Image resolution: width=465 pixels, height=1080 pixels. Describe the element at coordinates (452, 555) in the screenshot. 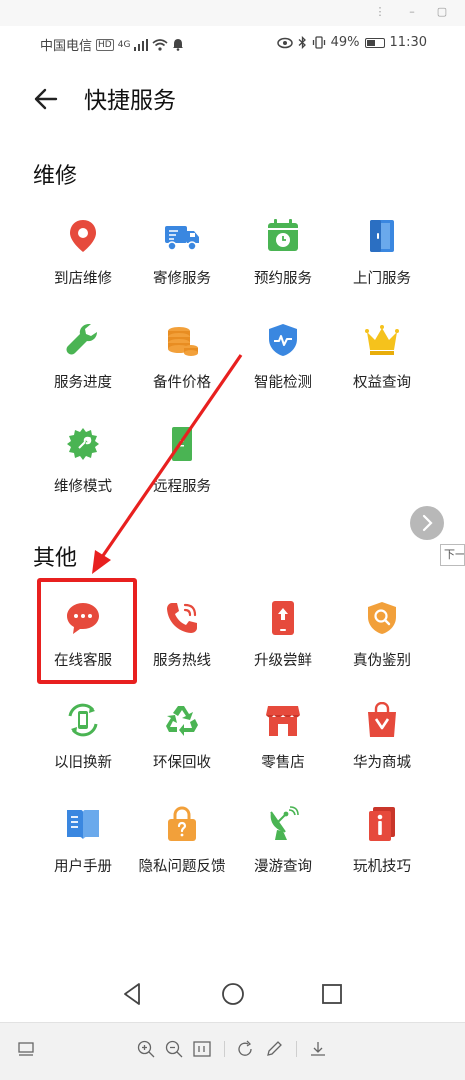

I see `next-tooltip: 下一` at that location.